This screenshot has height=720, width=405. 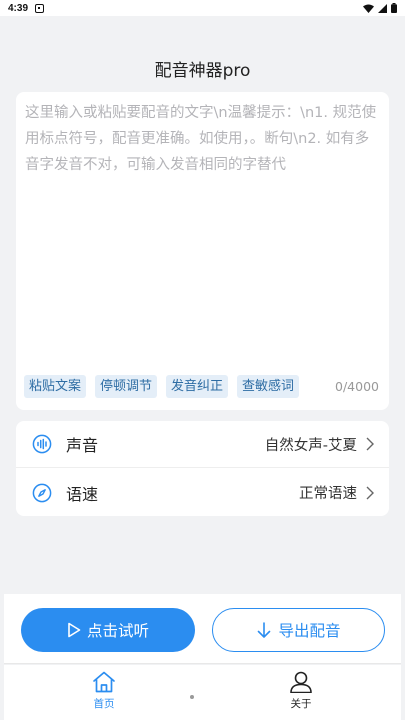 I want to click on preview-button: 点击试听, so click(x=108, y=630).